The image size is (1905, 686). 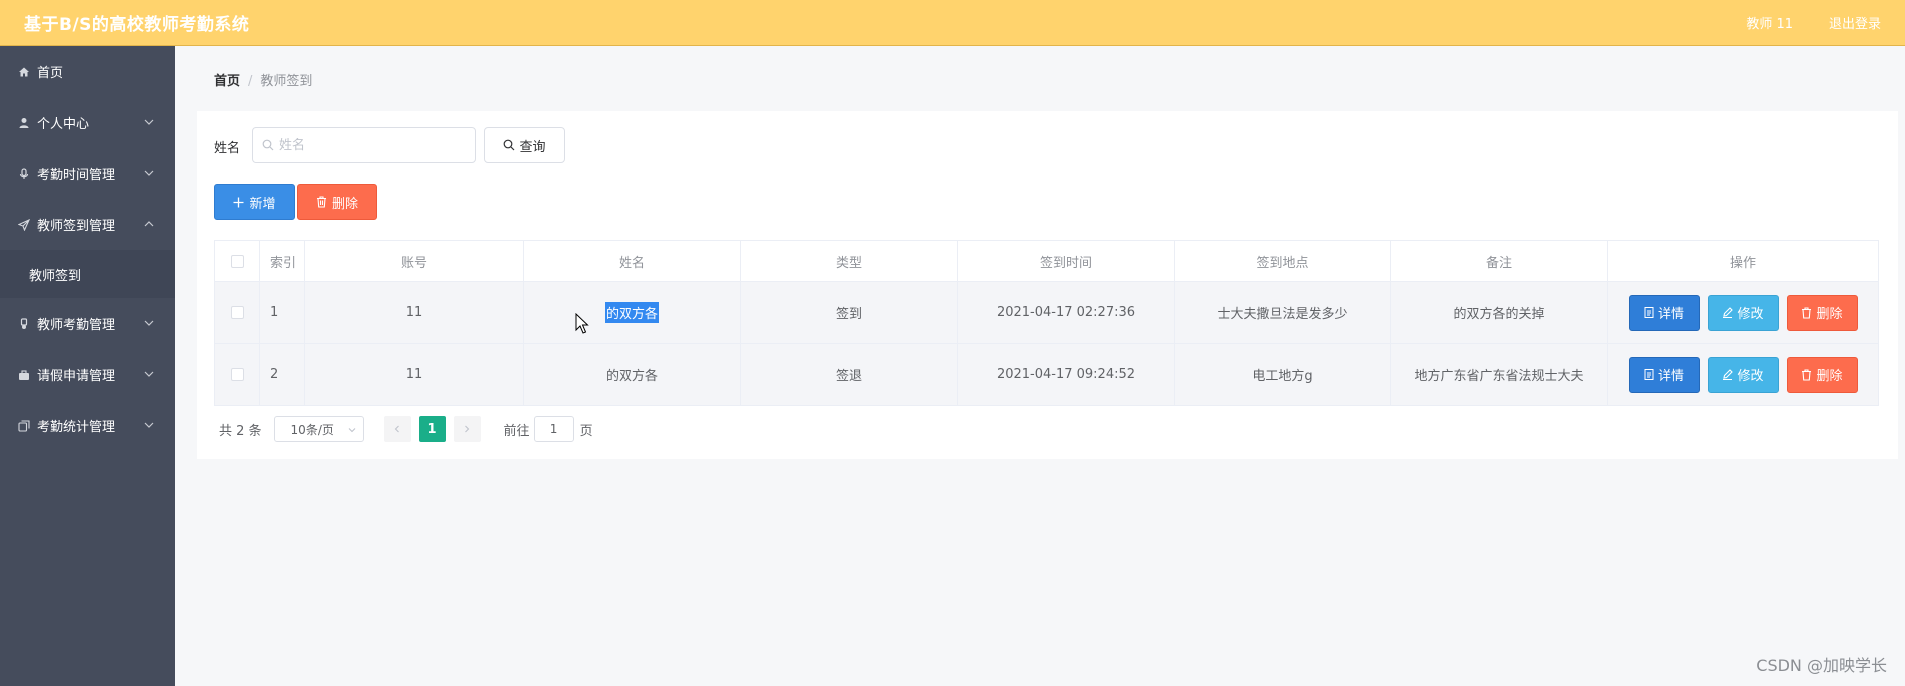 I want to click on select-all-cell, so click(x=237, y=261).